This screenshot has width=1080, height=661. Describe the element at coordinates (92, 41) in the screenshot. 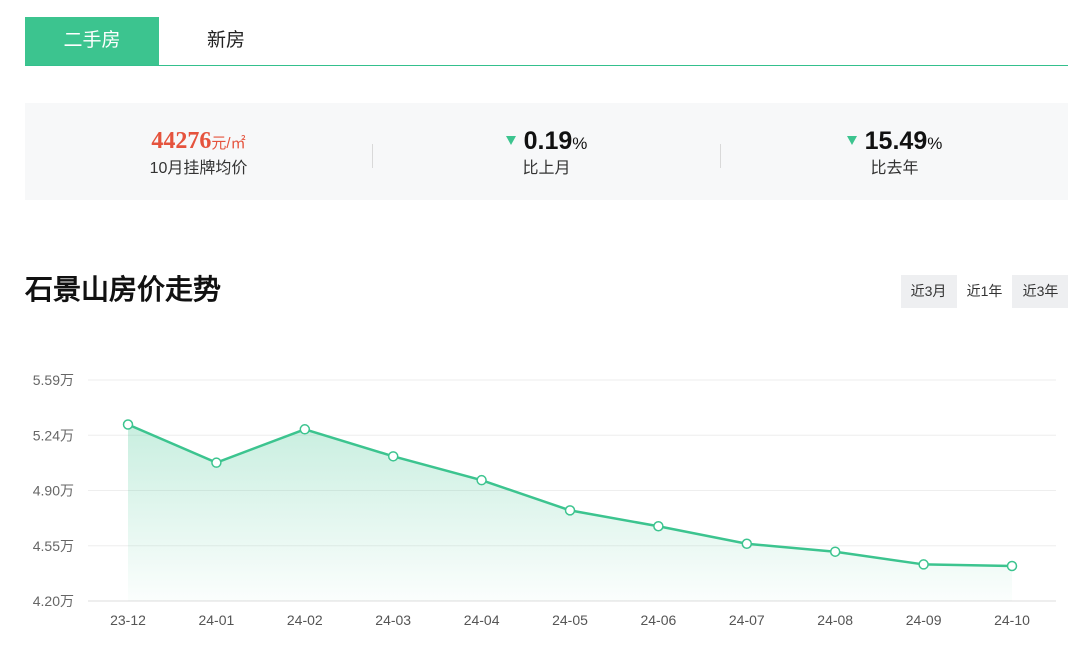

I see `tab-second-hand: 二手房` at that location.